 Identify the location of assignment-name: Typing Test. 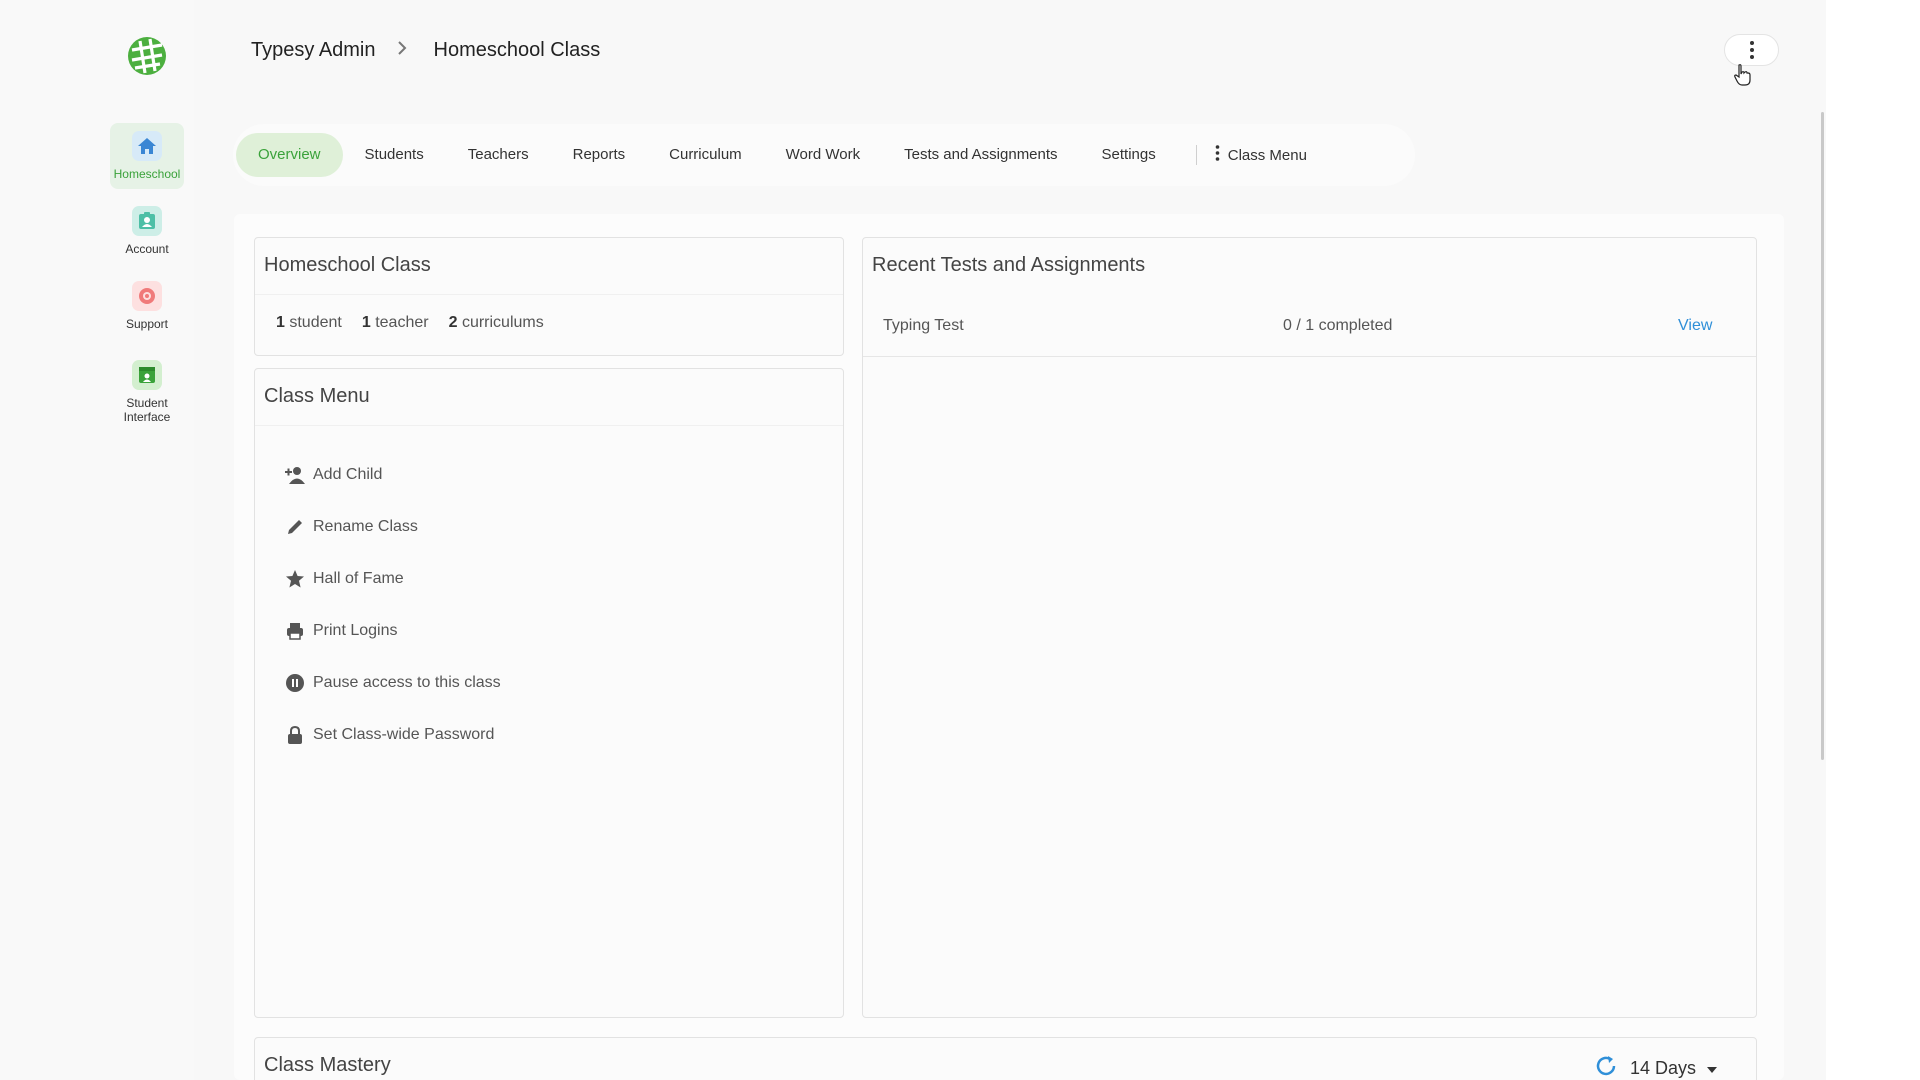
(923, 325).